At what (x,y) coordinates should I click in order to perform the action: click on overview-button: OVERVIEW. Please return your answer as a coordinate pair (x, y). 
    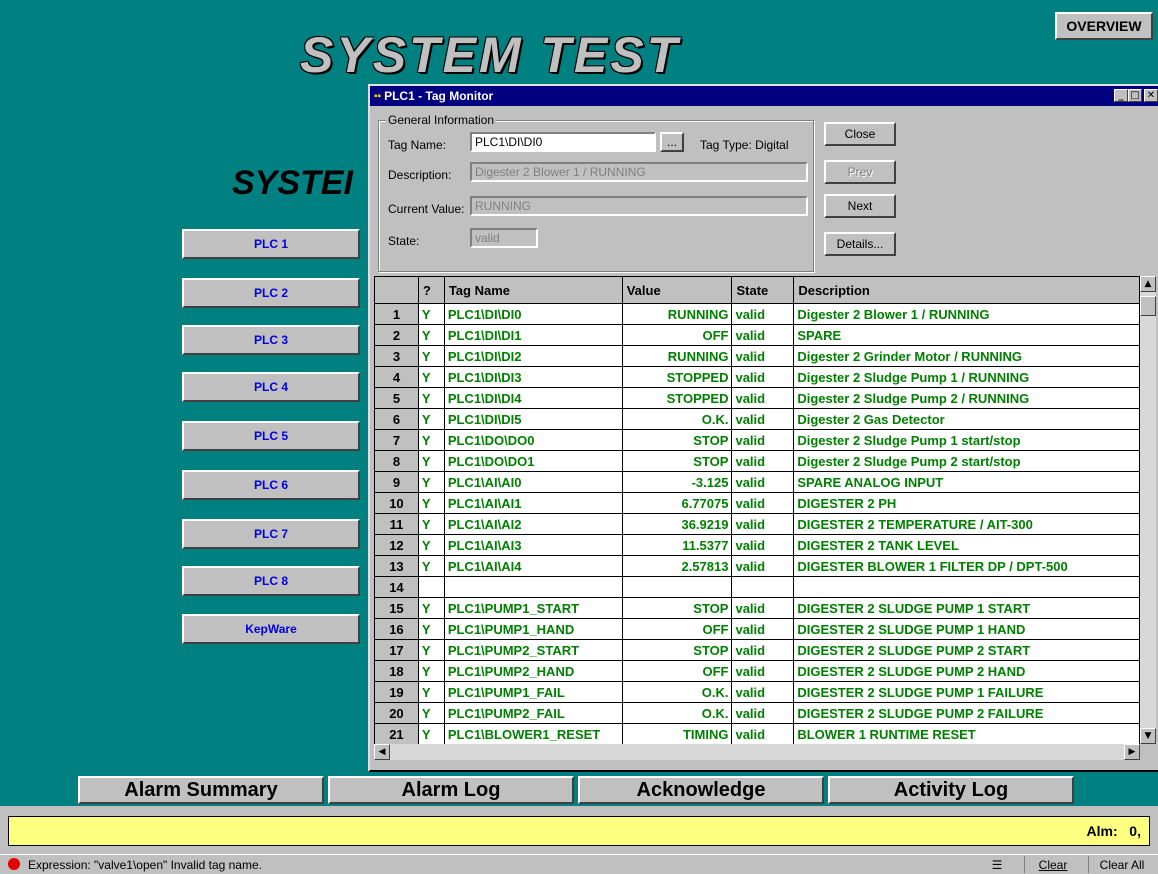
    Looking at the image, I should click on (1104, 26).